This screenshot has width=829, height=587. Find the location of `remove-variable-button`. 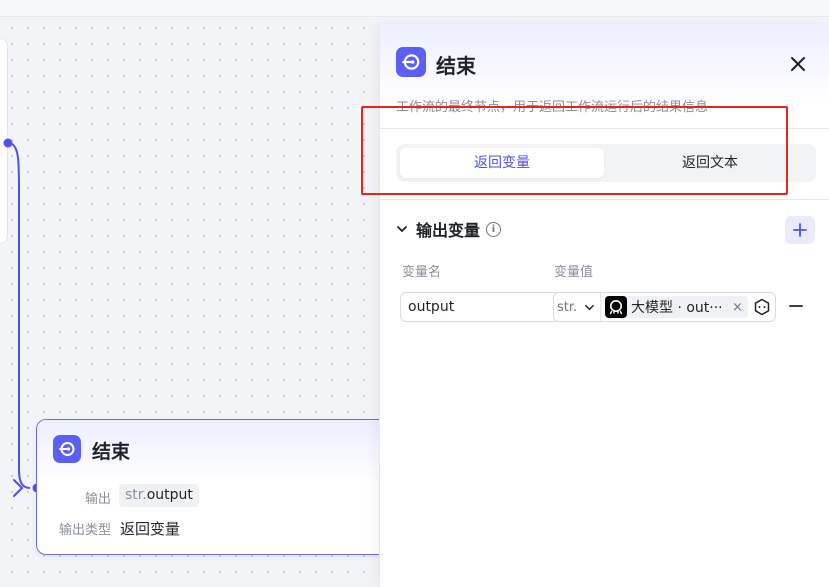

remove-variable-button is located at coordinates (796, 306).